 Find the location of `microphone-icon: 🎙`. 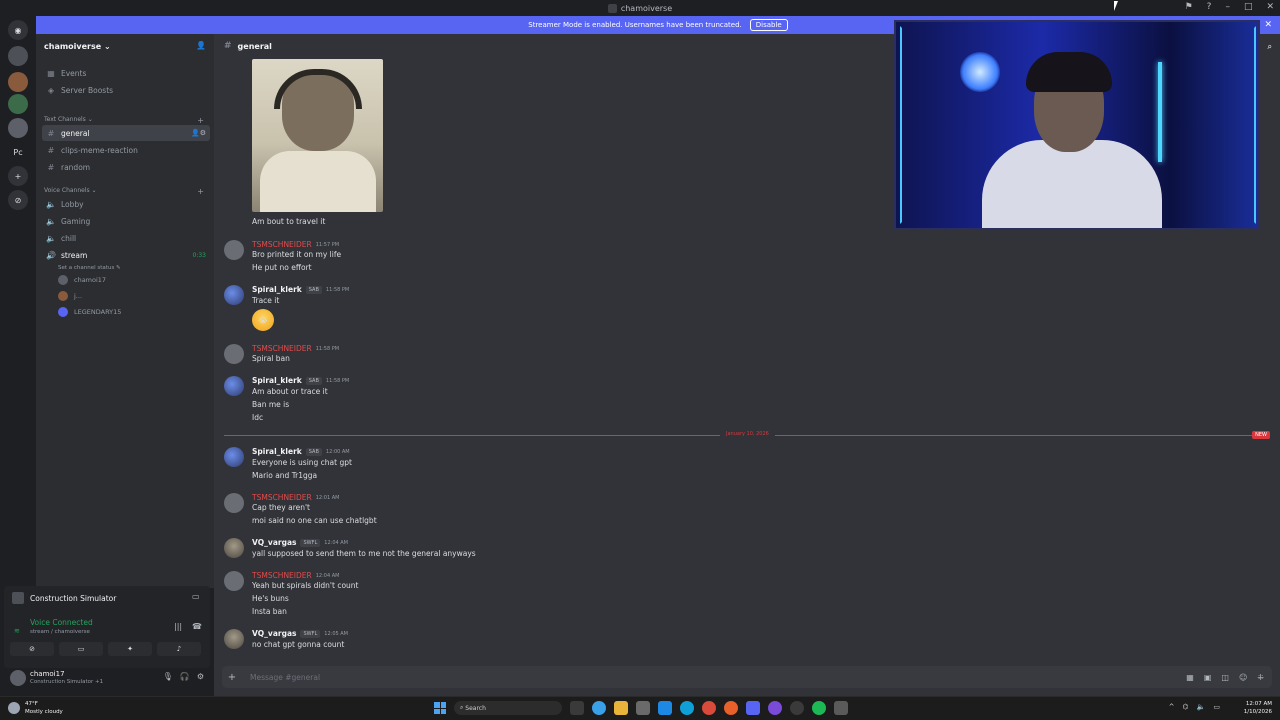

microphone-icon: 🎙 is located at coordinates (168, 676).